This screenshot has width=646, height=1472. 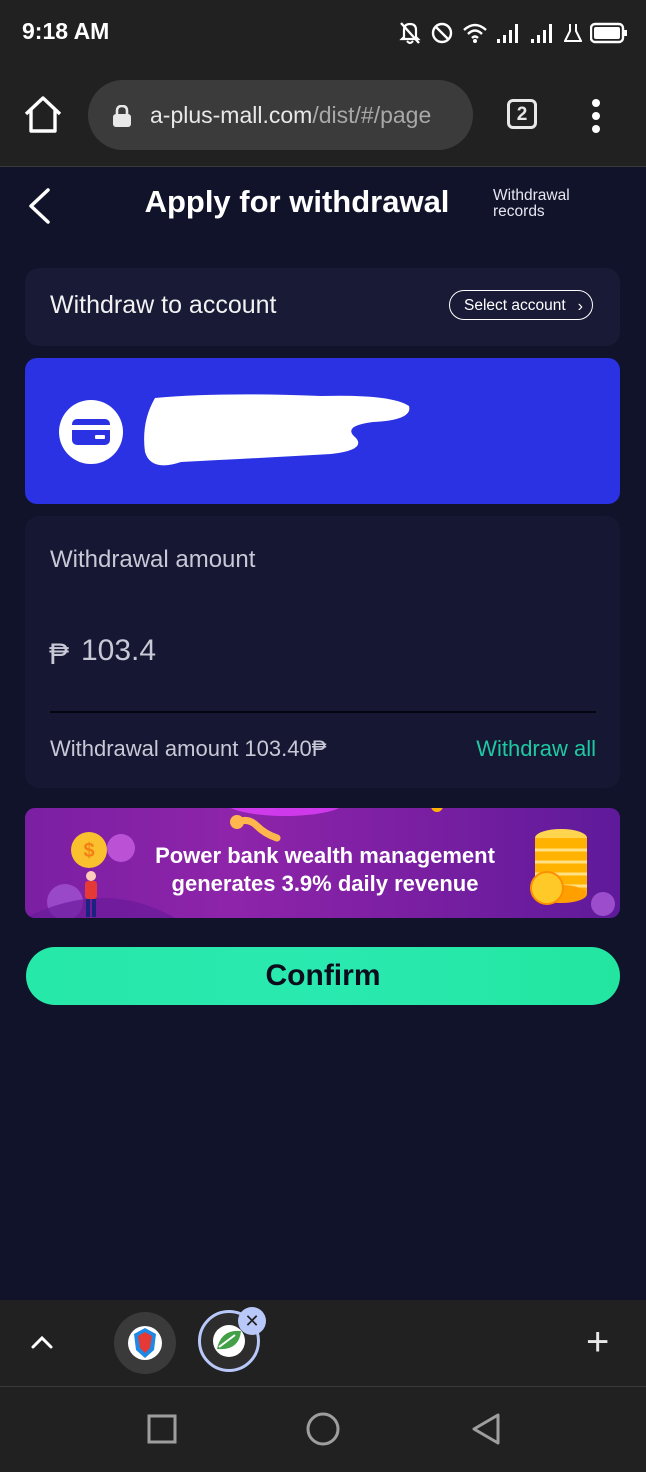 I want to click on status-time: 9:18 AM, so click(x=66, y=31).